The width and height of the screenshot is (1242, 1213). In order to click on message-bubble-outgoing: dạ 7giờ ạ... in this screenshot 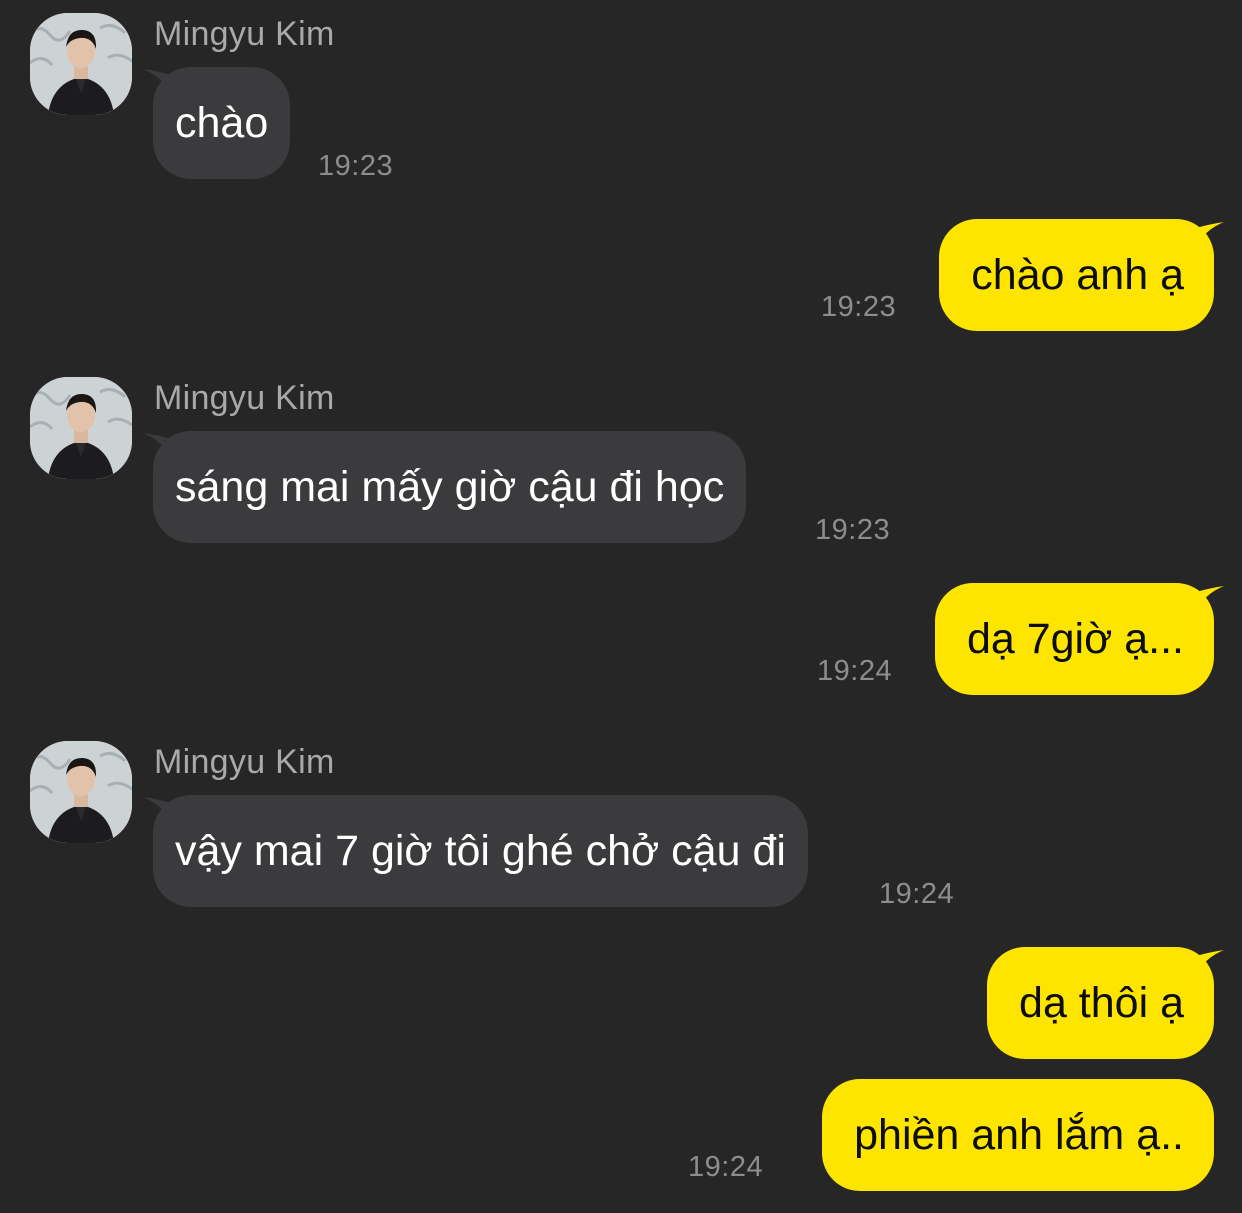, I will do `click(1074, 639)`.